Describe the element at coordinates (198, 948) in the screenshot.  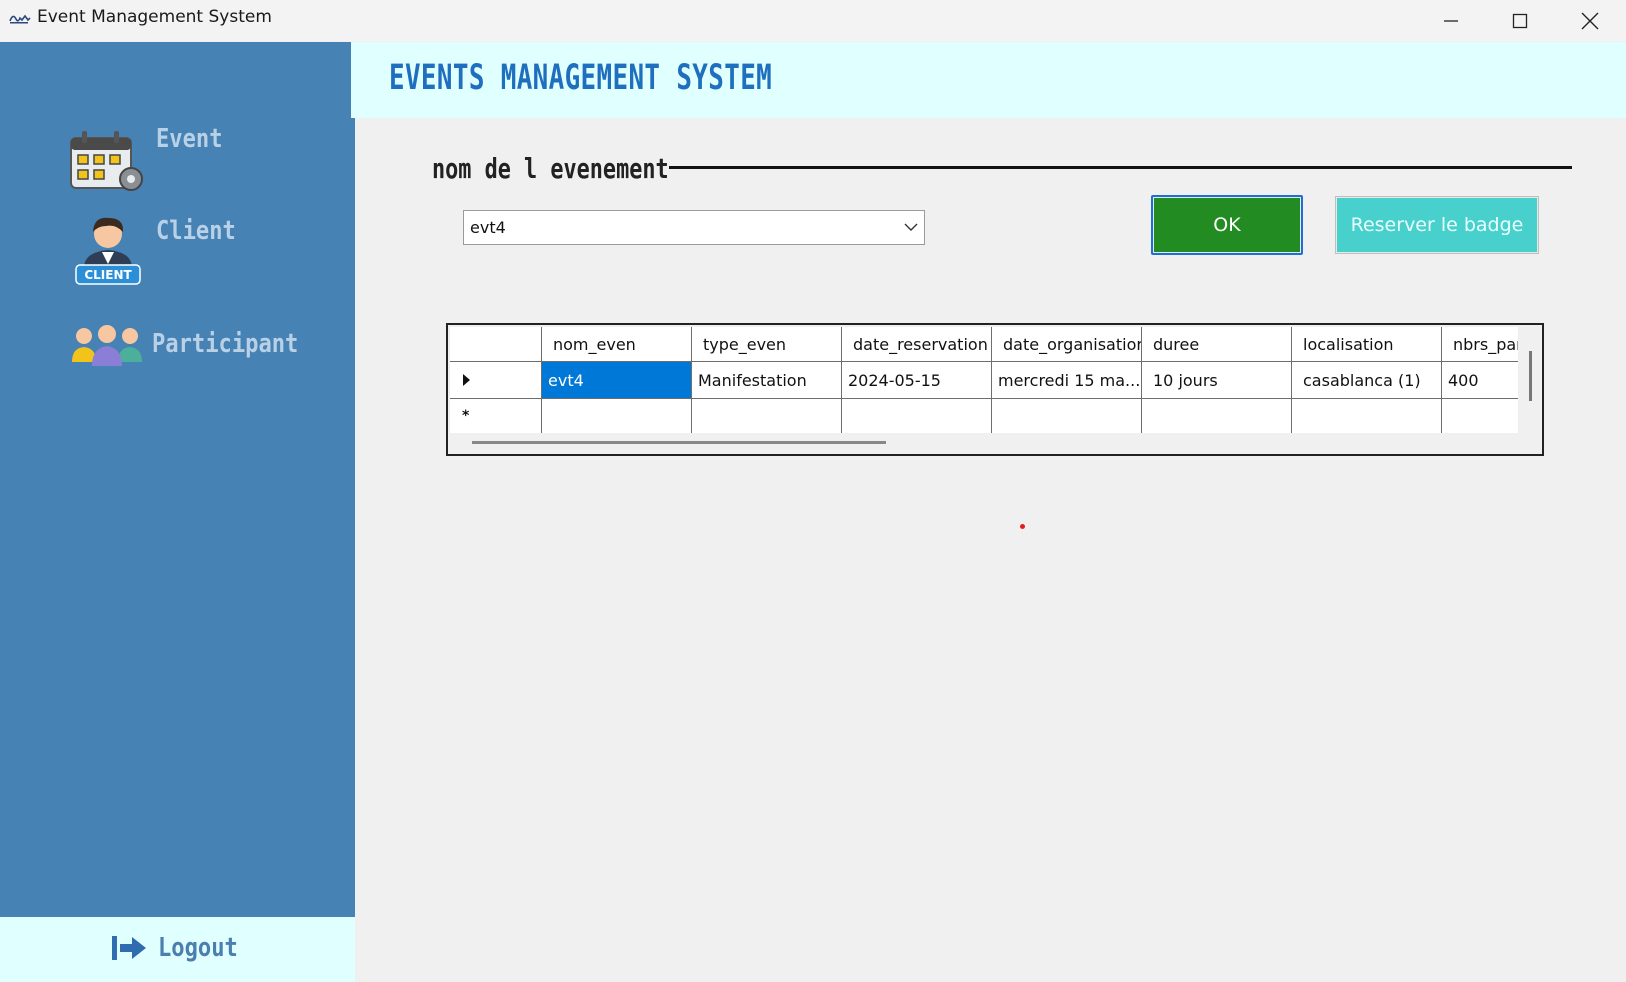
I see `logout-label: Logout` at that location.